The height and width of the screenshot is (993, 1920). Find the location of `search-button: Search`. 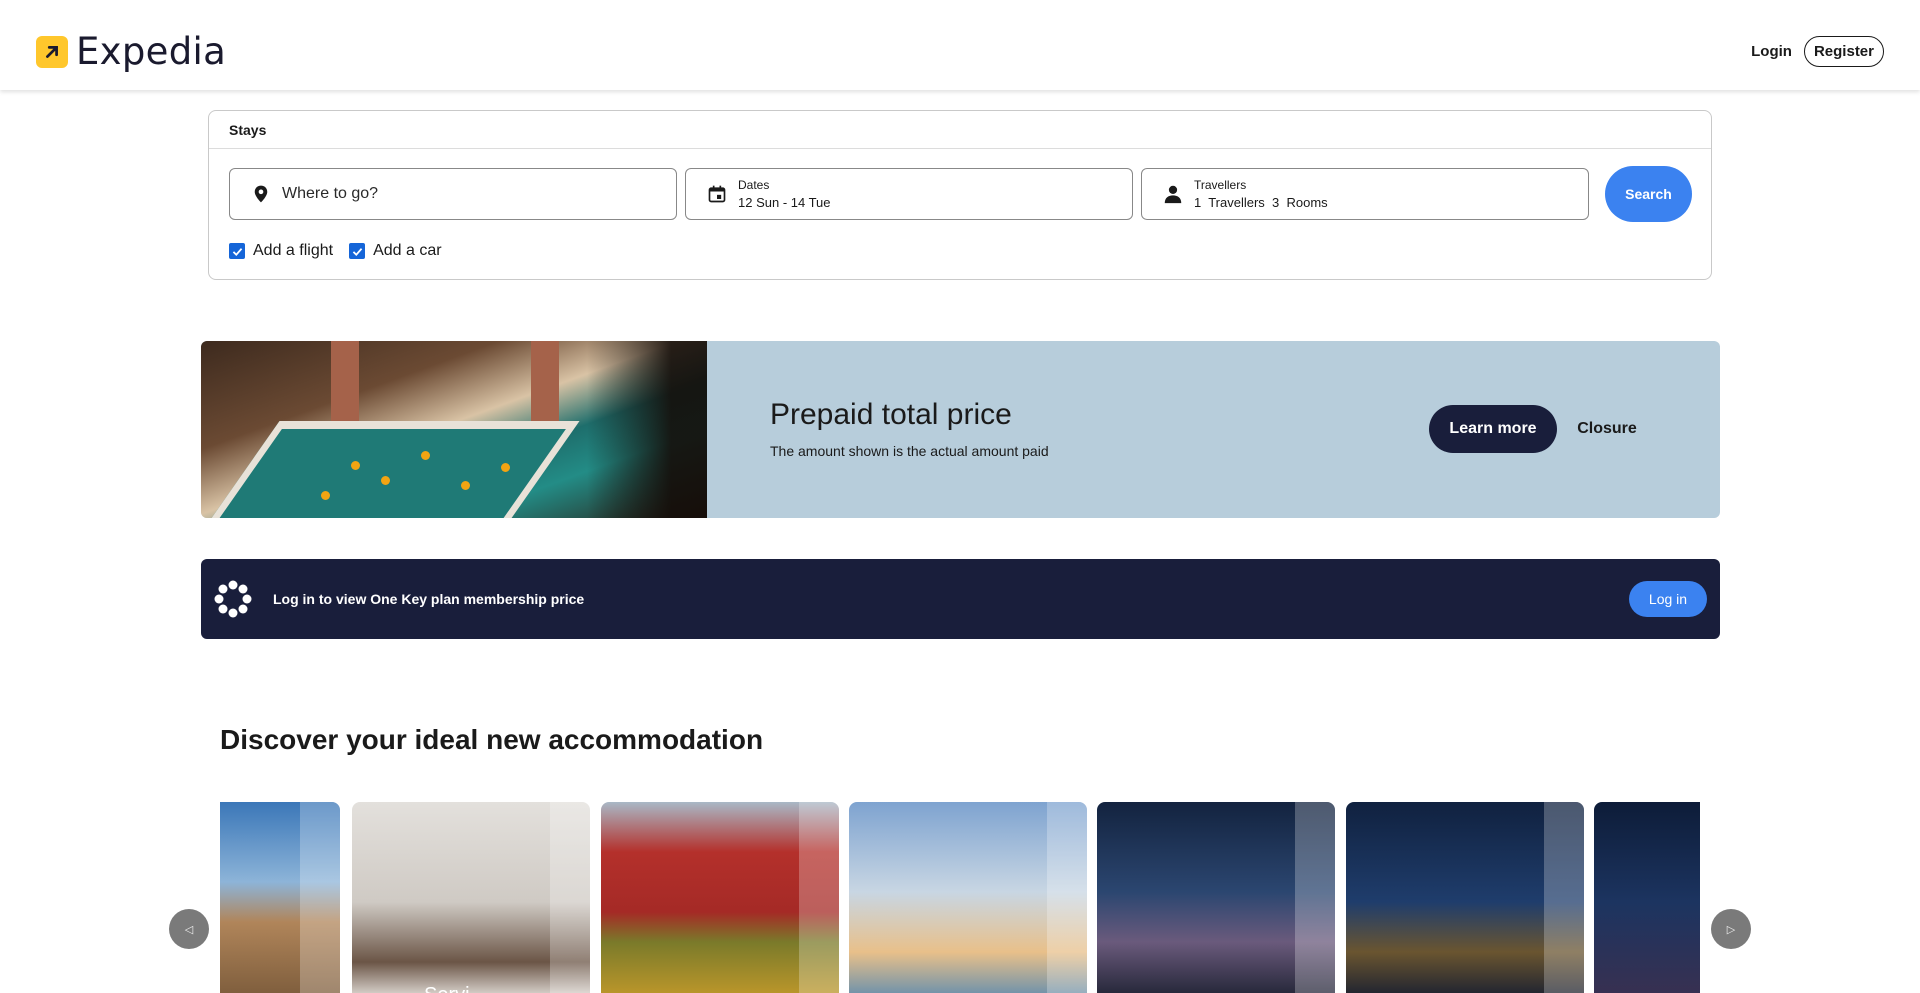

search-button: Search is located at coordinates (1648, 194).